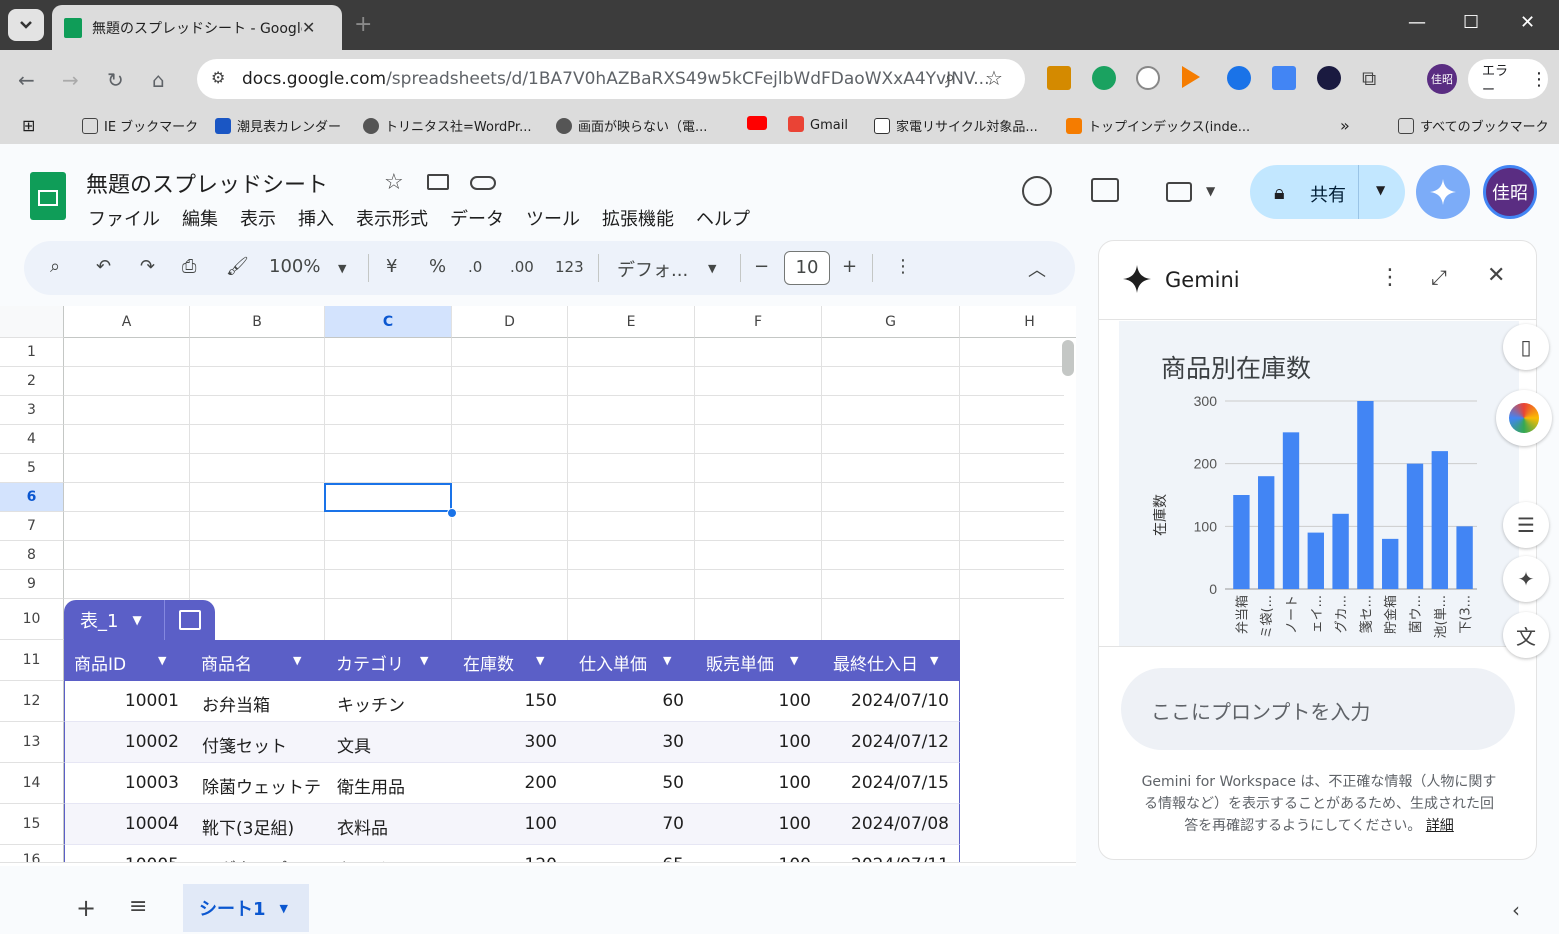 This screenshot has height=934, width=1559. Describe the element at coordinates (1443, 192) in the screenshot. I see `gemini-button` at that location.